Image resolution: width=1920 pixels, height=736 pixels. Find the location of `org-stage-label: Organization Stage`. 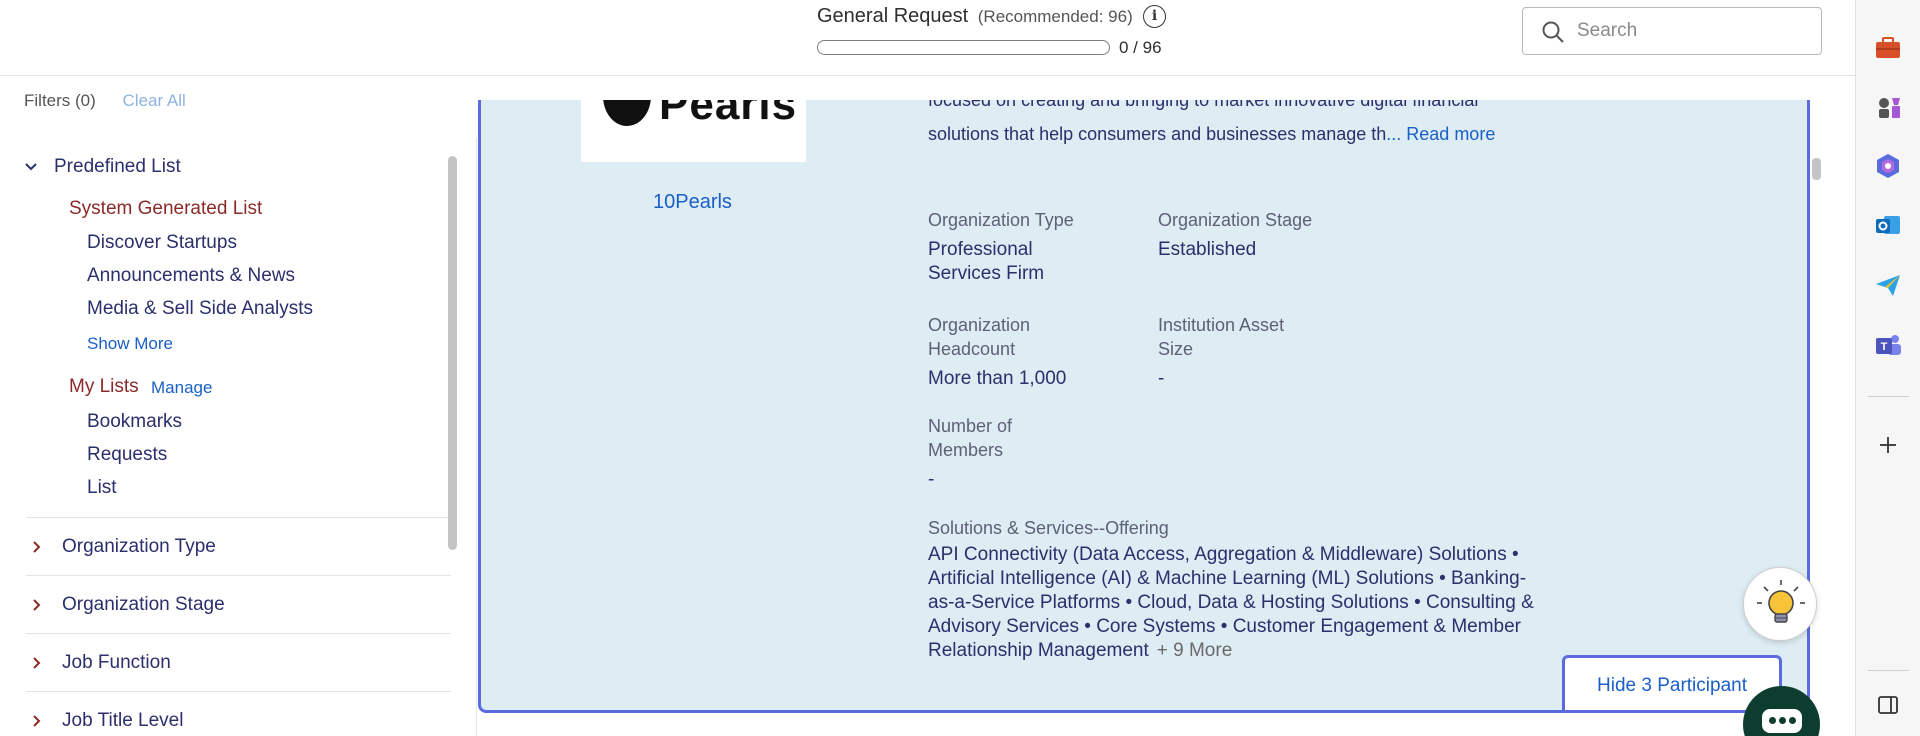

org-stage-label: Organization Stage is located at coordinates (1235, 220).